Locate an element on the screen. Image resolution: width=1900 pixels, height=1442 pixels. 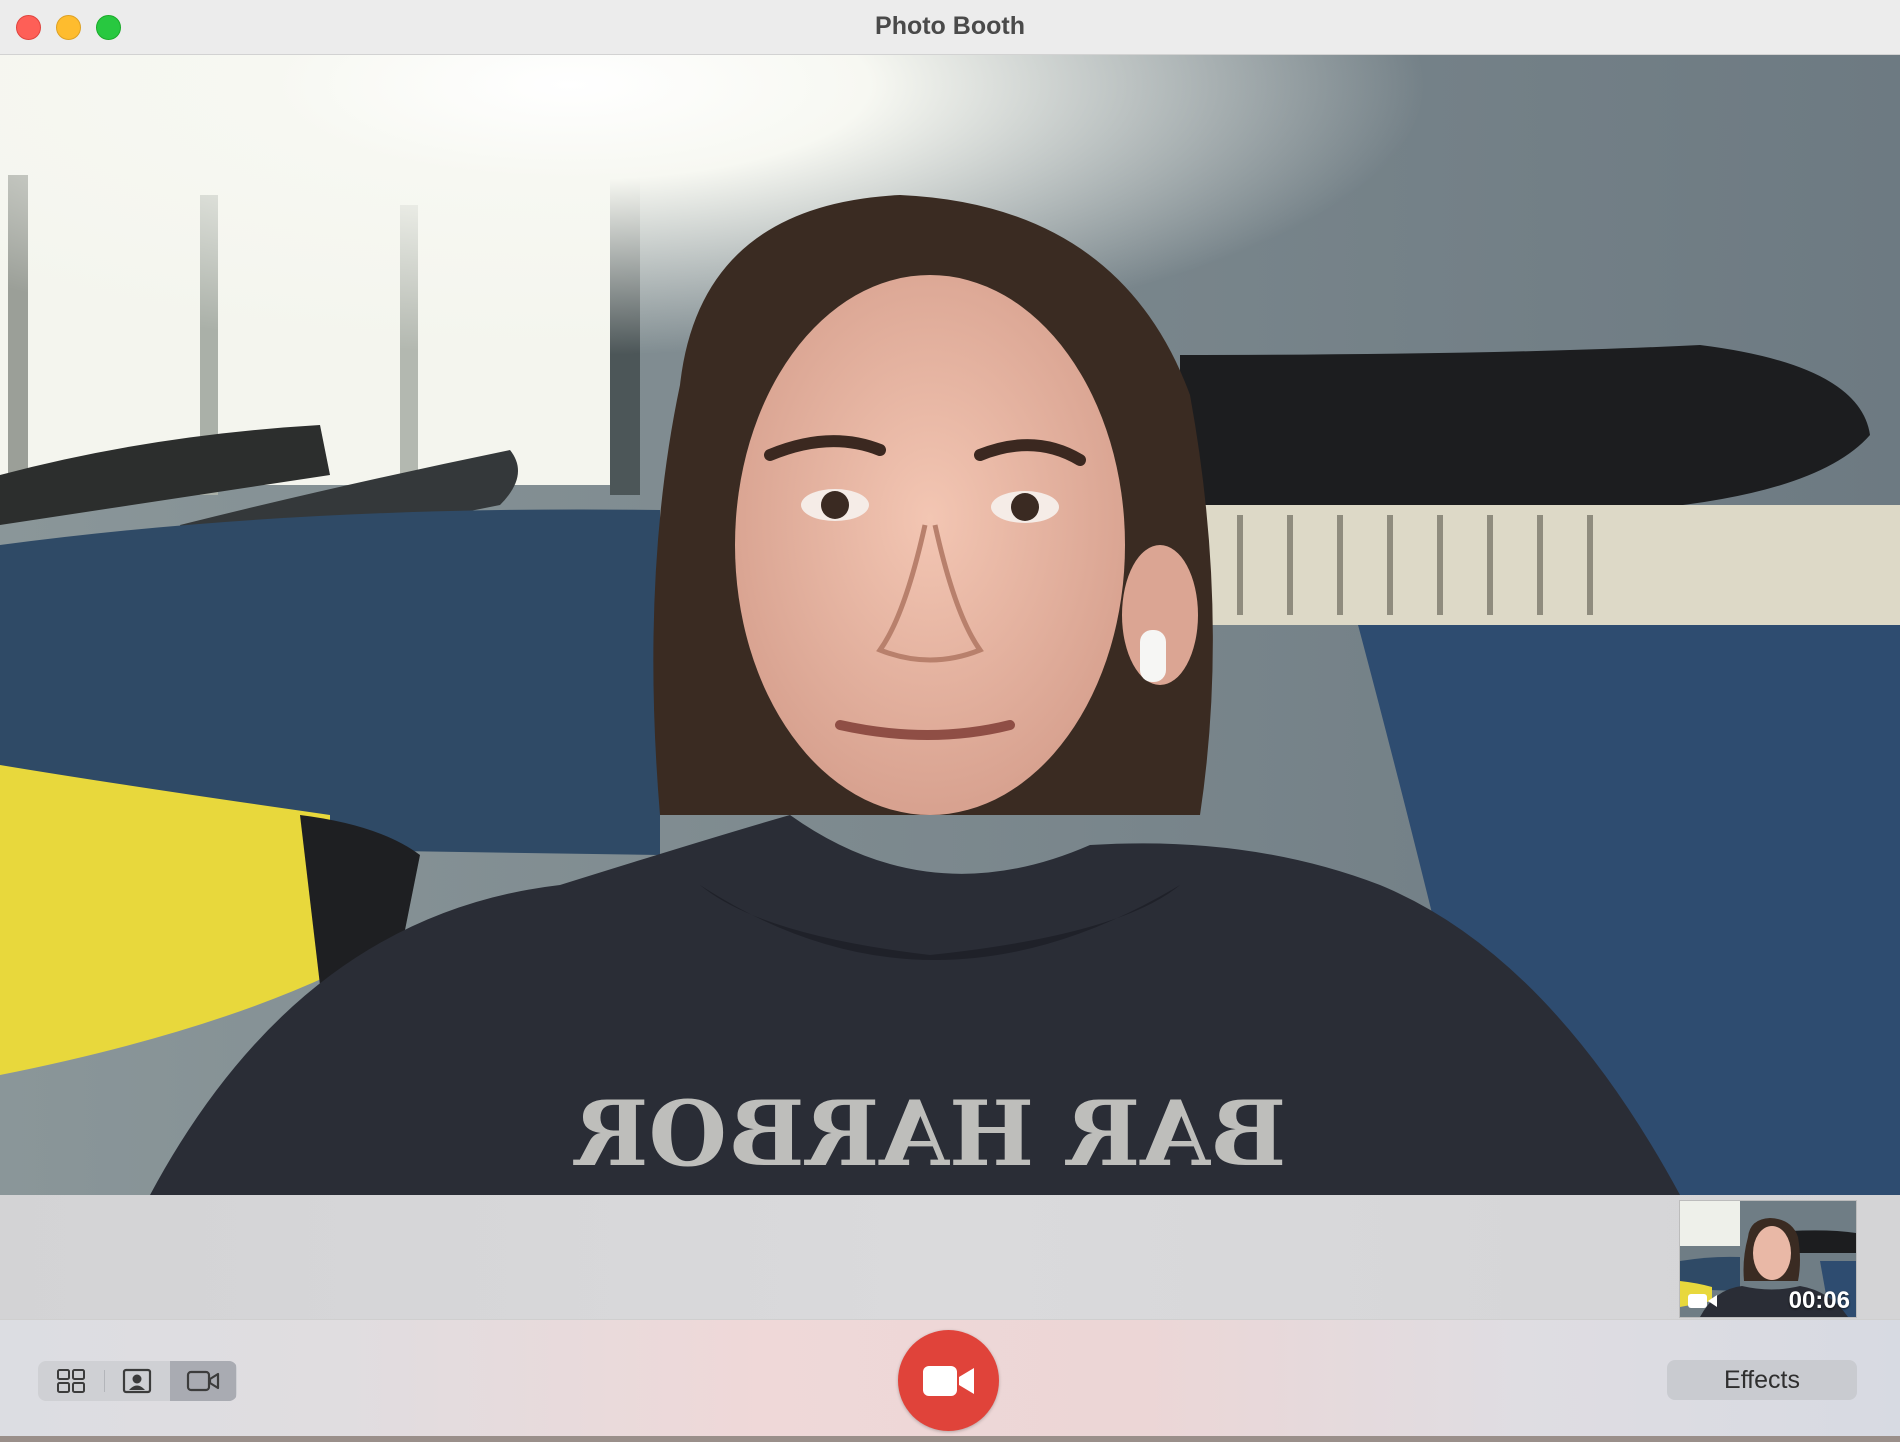
video-duration: 00:06 is located at coordinates (1819, 1300).